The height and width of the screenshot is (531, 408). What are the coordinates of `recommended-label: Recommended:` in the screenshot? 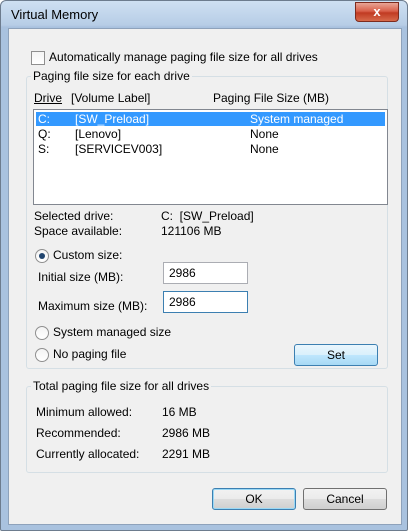 It's located at (78, 433).